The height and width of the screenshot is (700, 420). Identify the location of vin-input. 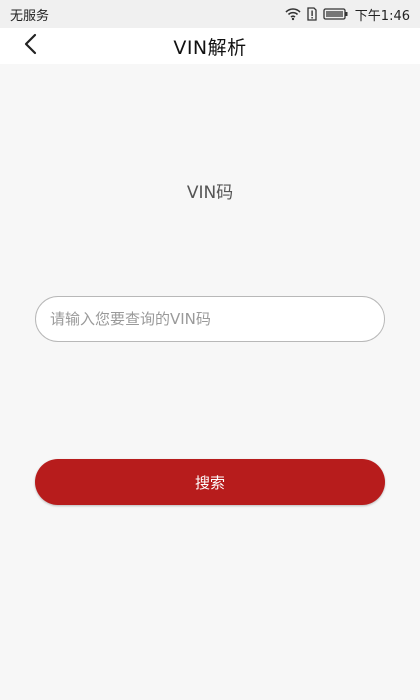
(210, 319).